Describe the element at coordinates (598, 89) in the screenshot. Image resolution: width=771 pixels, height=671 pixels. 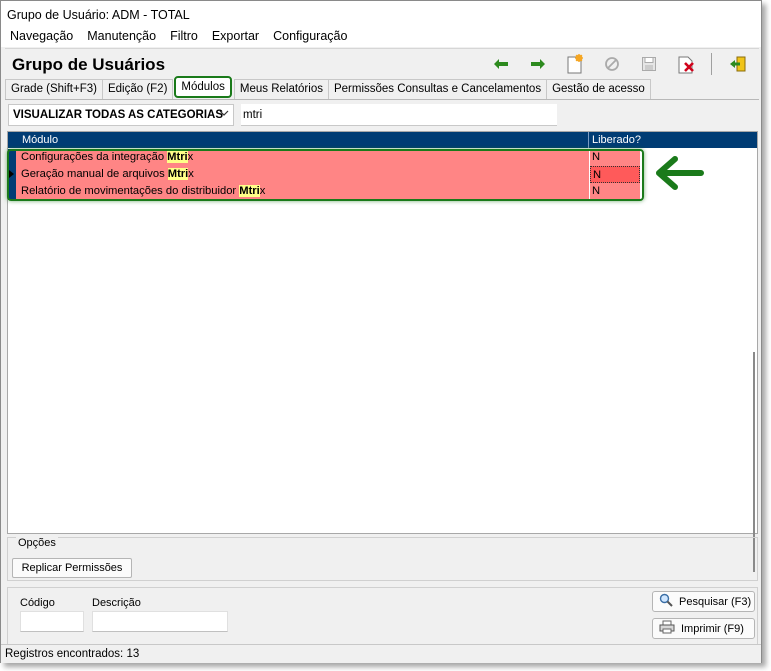
I see `tab-gestao-acesso: Gestão de acesso` at that location.